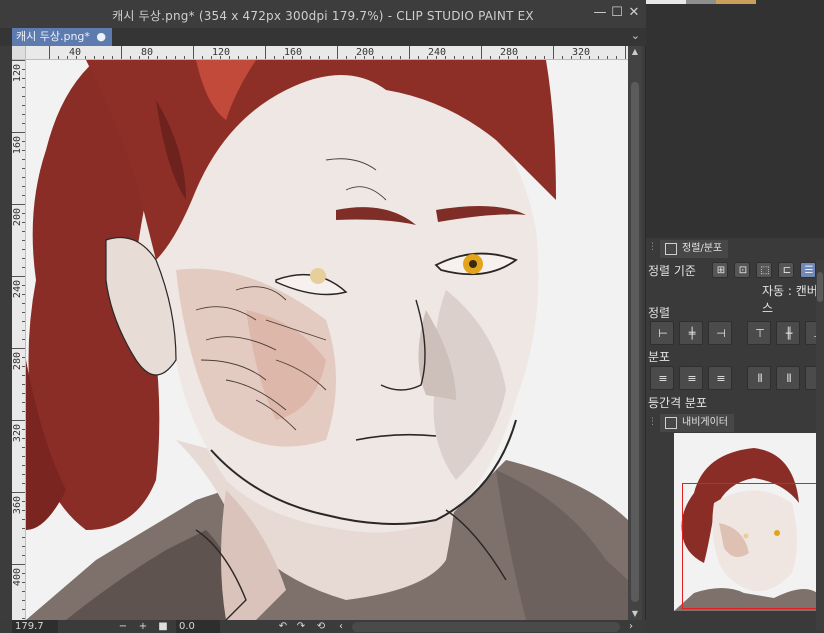 The image size is (824, 633). Describe the element at coordinates (678, 403) in the screenshot. I see `equal-spacing-label: 등간격 분포` at that location.